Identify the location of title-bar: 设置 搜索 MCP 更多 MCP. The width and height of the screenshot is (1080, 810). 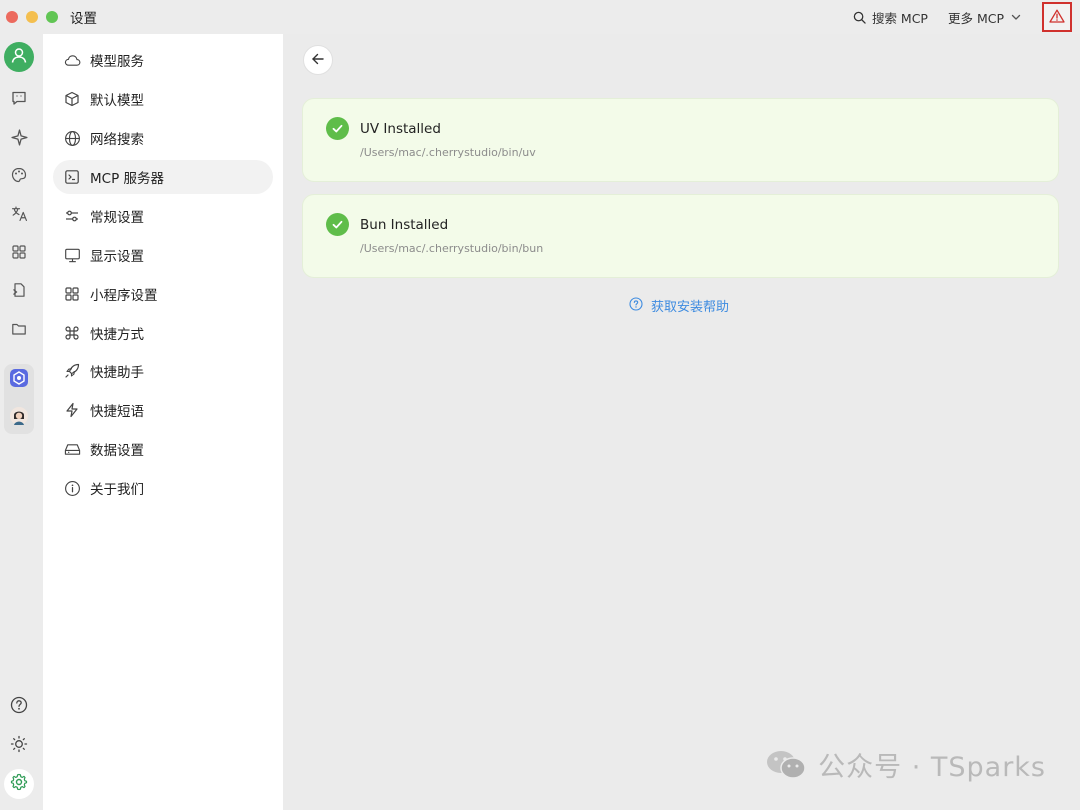
(540, 17).